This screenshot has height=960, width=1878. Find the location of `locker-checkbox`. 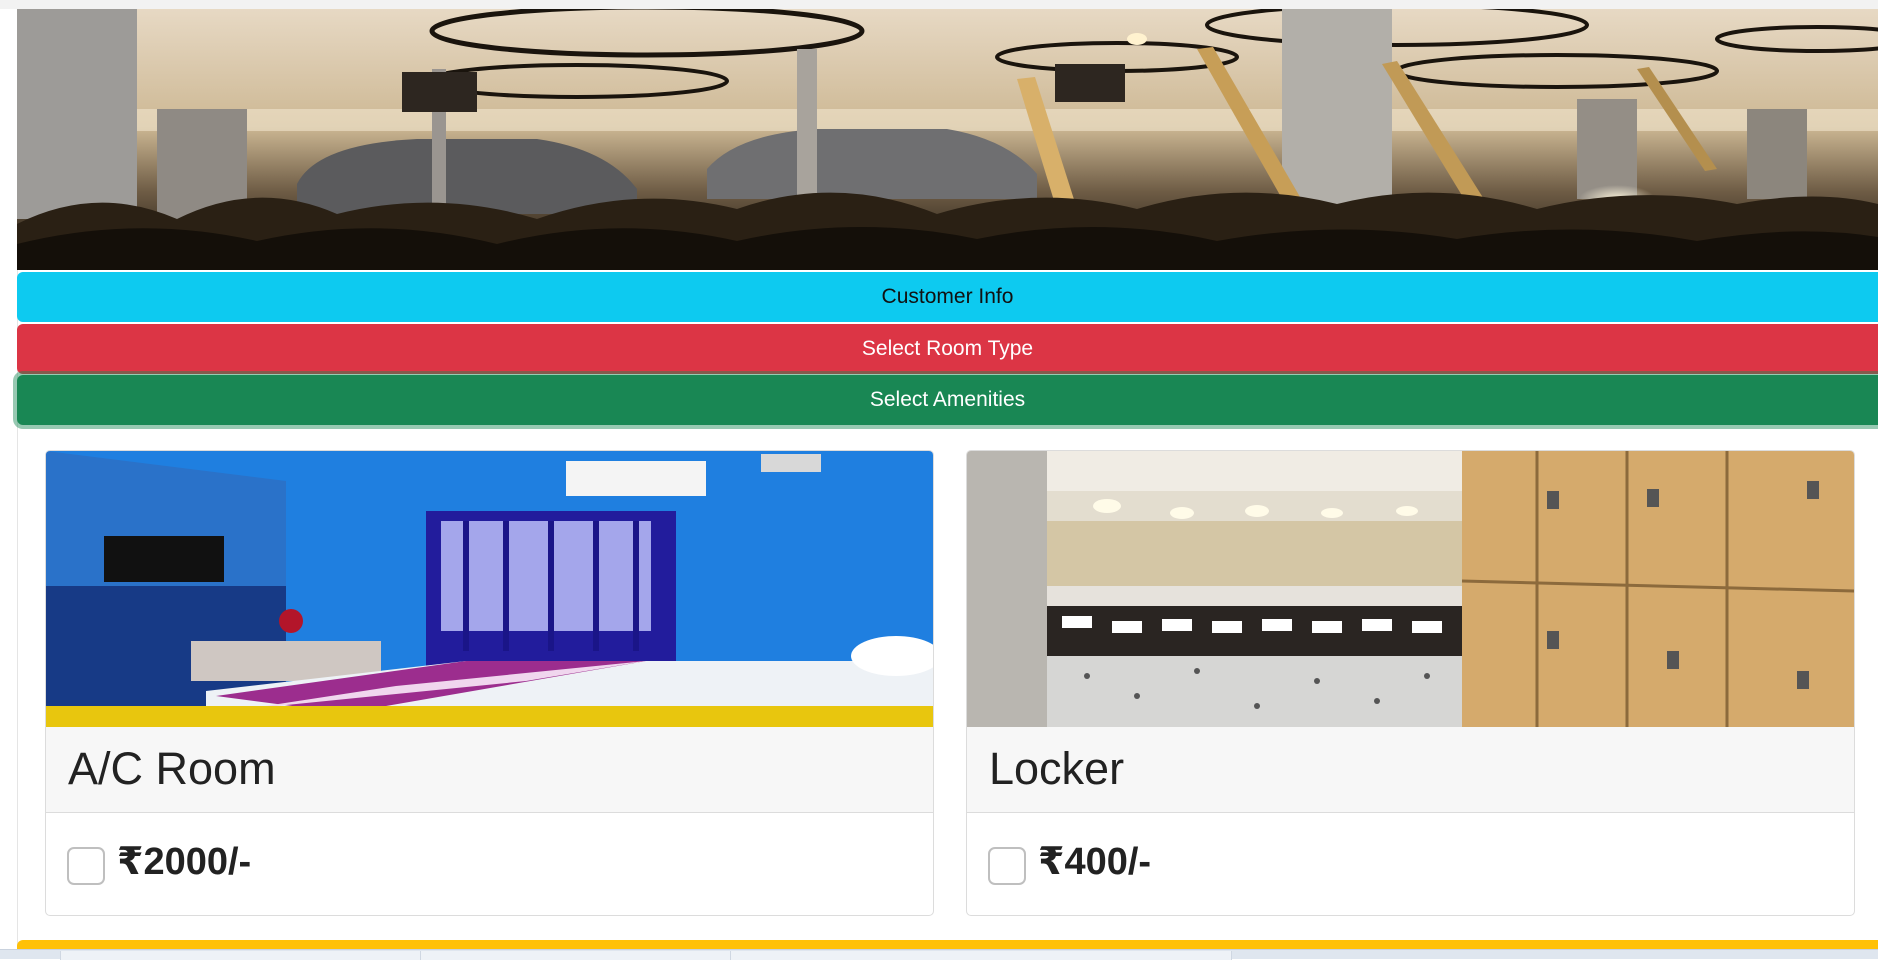

locker-checkbox is located at coordinates (1007, 866).